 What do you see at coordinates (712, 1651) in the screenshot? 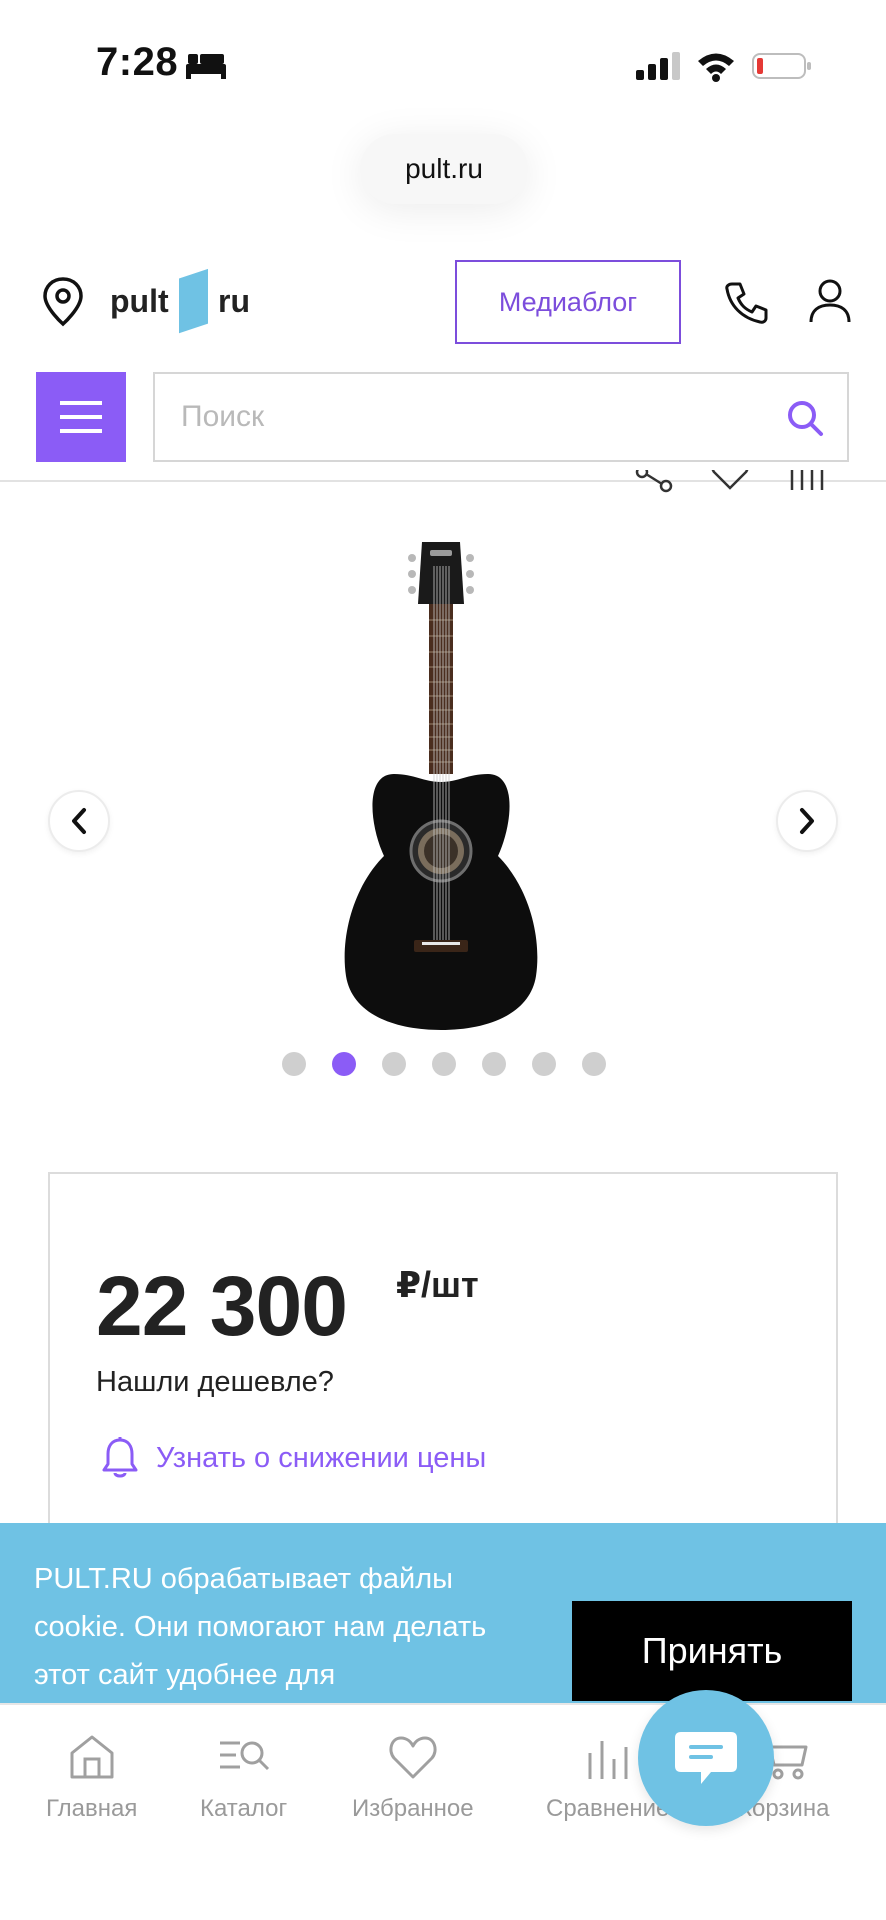
I see `accept-cookies-button: Принять` at bounding box center [712, 1651].